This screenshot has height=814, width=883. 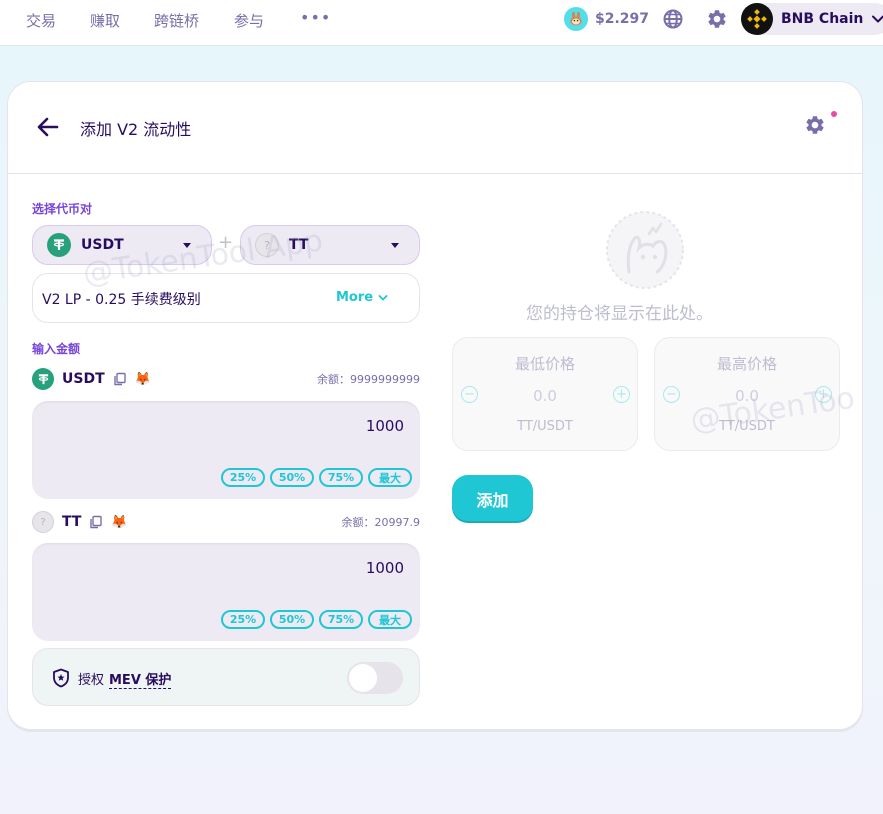 What do you see at coordinates (435, 128) in the screenshot?
I see `card-header: 添加 V2 流动性` at bounding box center [435, 128].